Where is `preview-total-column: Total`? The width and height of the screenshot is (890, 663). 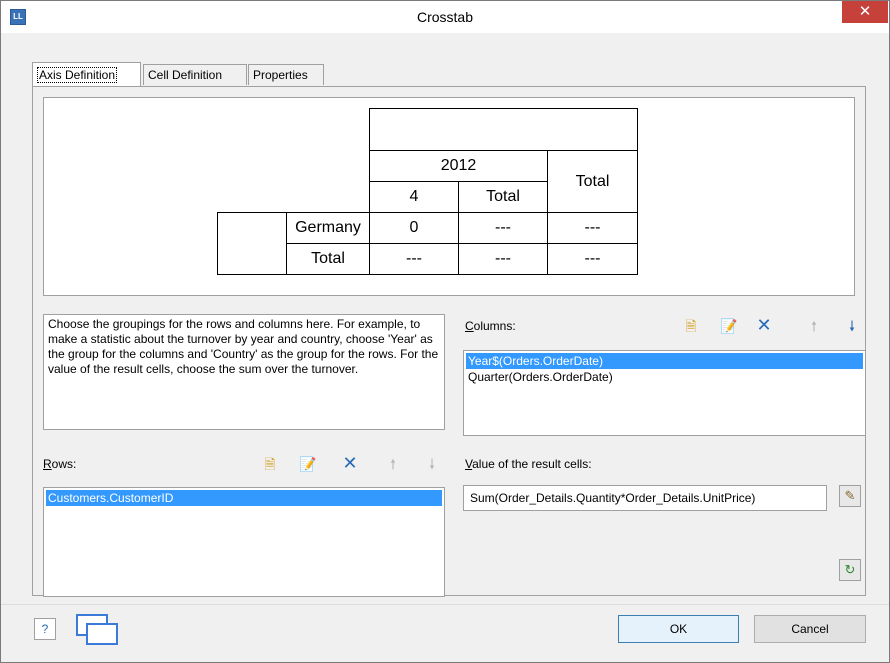
preview-total-column: Total is located at coordinates (592, 181).